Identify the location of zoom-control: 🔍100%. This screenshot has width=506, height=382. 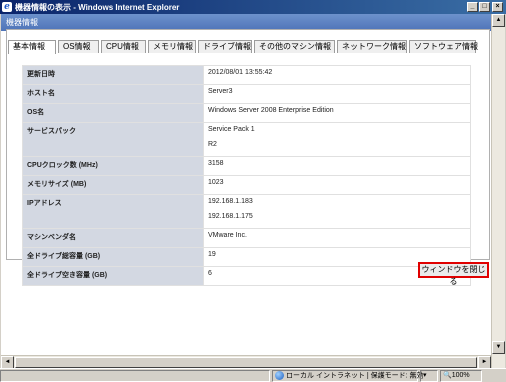
(461, 375).